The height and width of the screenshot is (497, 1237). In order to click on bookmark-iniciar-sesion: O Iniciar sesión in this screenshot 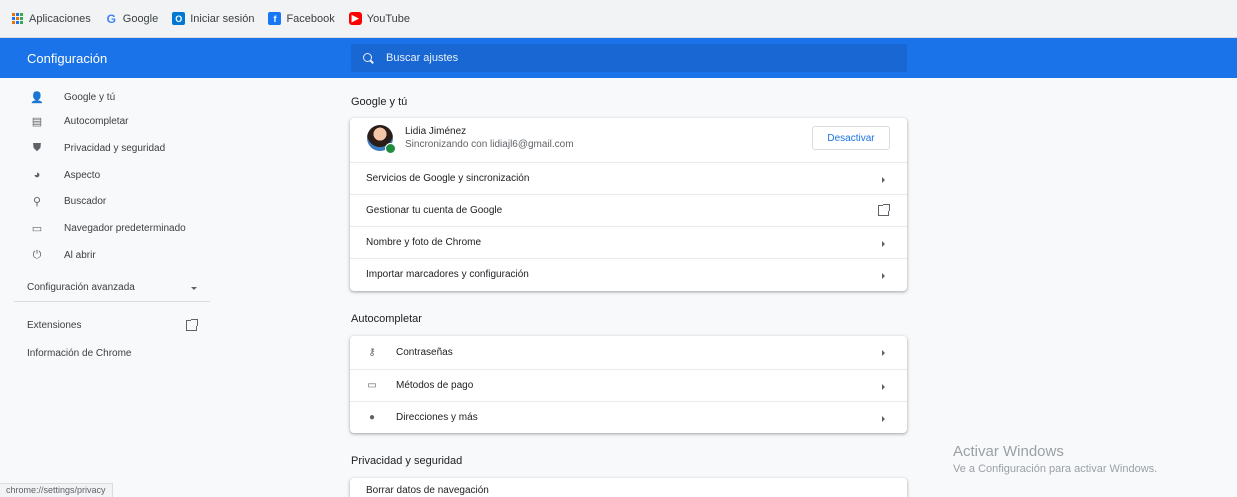, I will do `click(213, 18)`.